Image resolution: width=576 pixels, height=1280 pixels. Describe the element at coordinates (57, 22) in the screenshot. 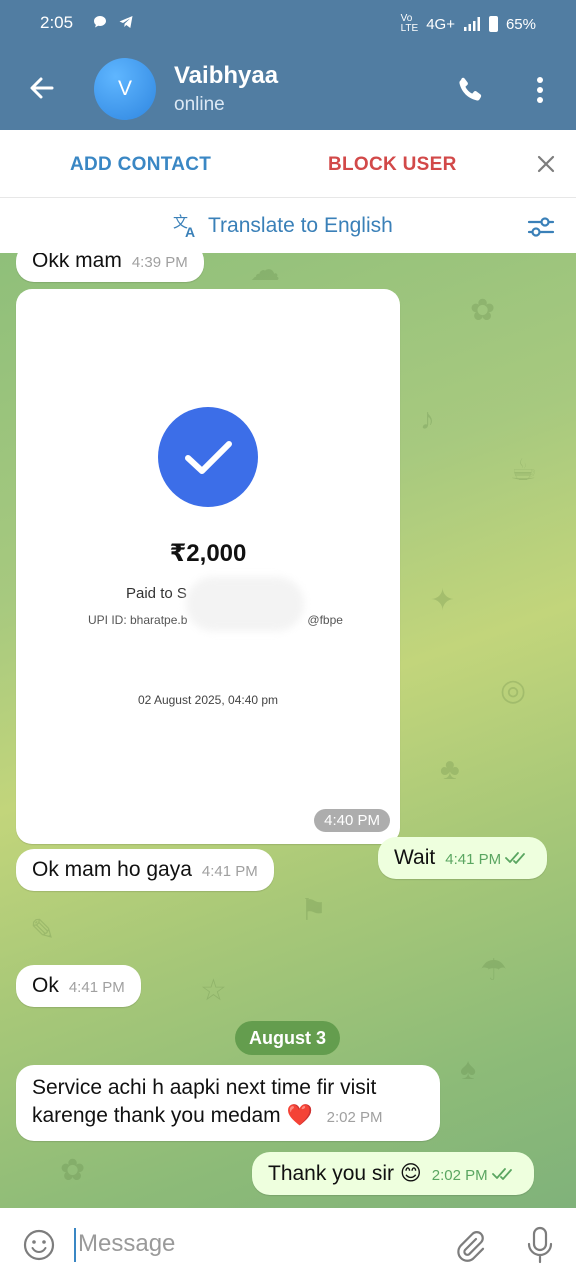

I see `status-time: 2:05` at that location.